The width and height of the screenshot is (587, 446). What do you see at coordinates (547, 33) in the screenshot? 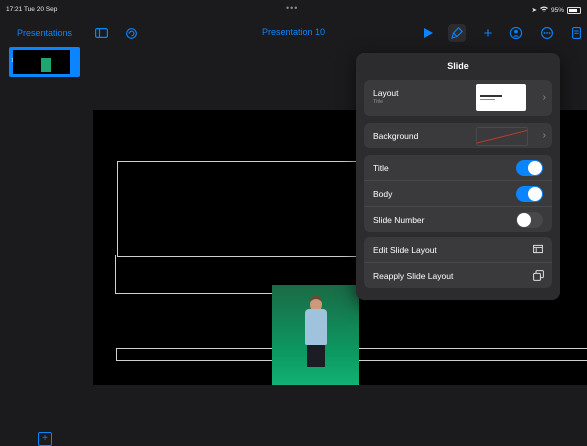
I see `more-icon` at bounding box center [547, 33].